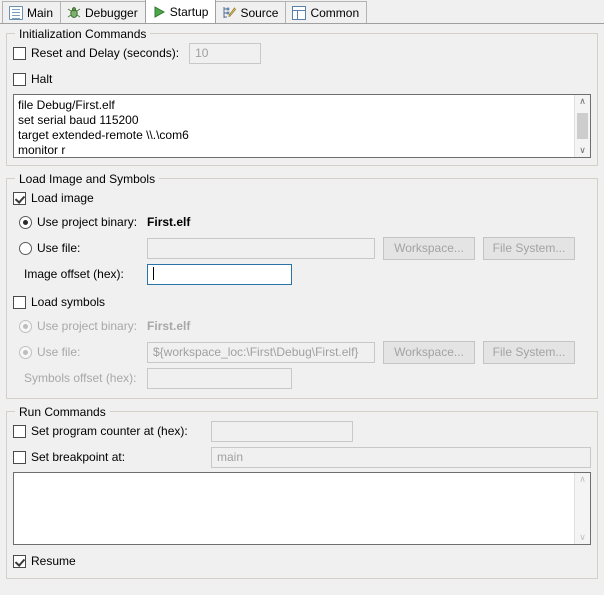 This screenshot has width=604, height=595. I want to click on set-breakpoint-row: Set breakpoint at: main, so click(302, 457).